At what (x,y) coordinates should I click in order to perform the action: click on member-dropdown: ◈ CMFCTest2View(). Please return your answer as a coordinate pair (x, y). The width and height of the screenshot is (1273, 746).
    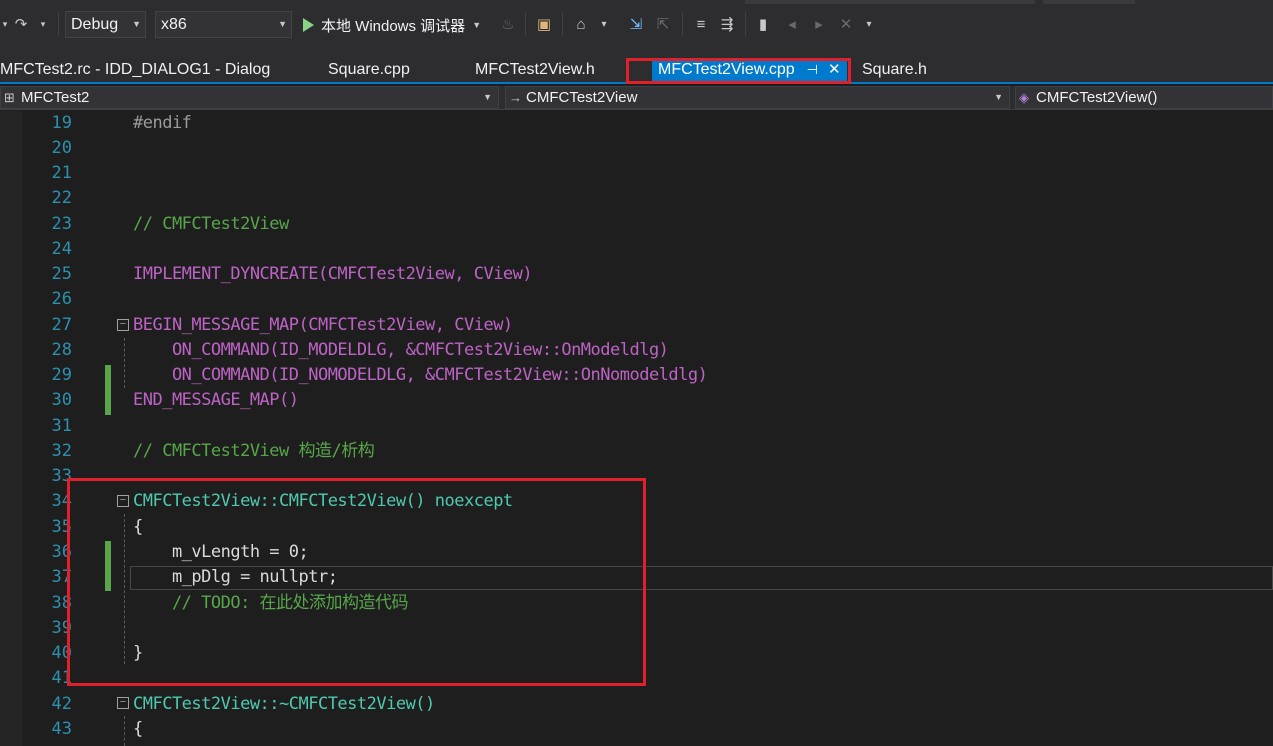
    Looking at the image, I should click on (1144, 97).